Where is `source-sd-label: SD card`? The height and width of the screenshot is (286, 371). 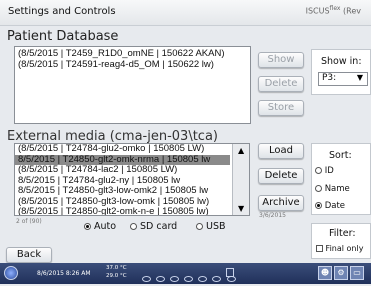 source-sd-label: SD card is located at coordinates (159, 226).